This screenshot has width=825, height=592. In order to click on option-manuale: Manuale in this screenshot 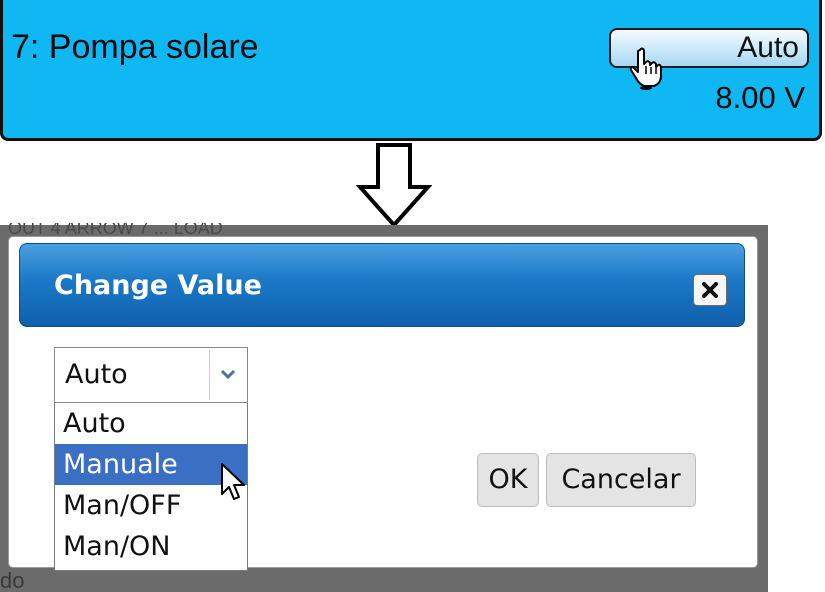, I will do `click(151, 464)`.